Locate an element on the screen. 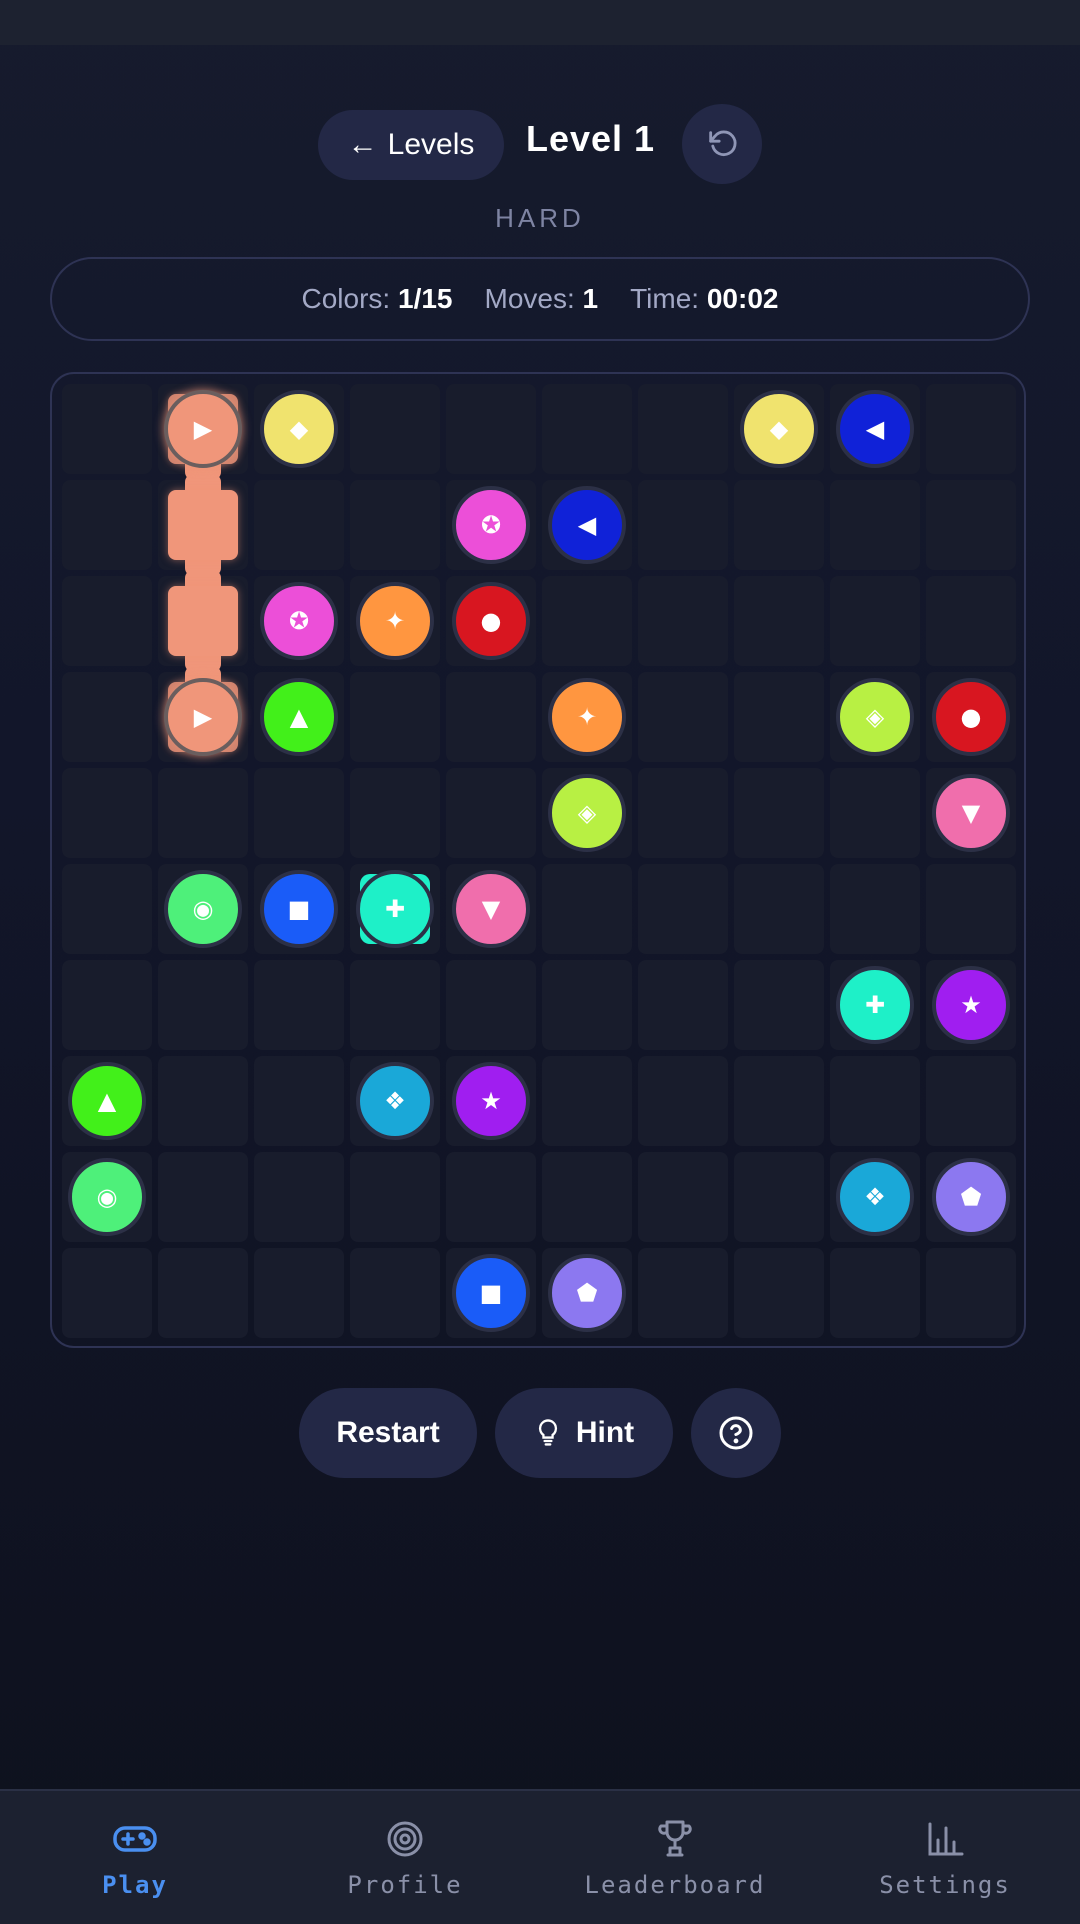 The width and height of the screenshot is (1080, 1924). hint-button: Hint is located at coordinates (584, 1433).